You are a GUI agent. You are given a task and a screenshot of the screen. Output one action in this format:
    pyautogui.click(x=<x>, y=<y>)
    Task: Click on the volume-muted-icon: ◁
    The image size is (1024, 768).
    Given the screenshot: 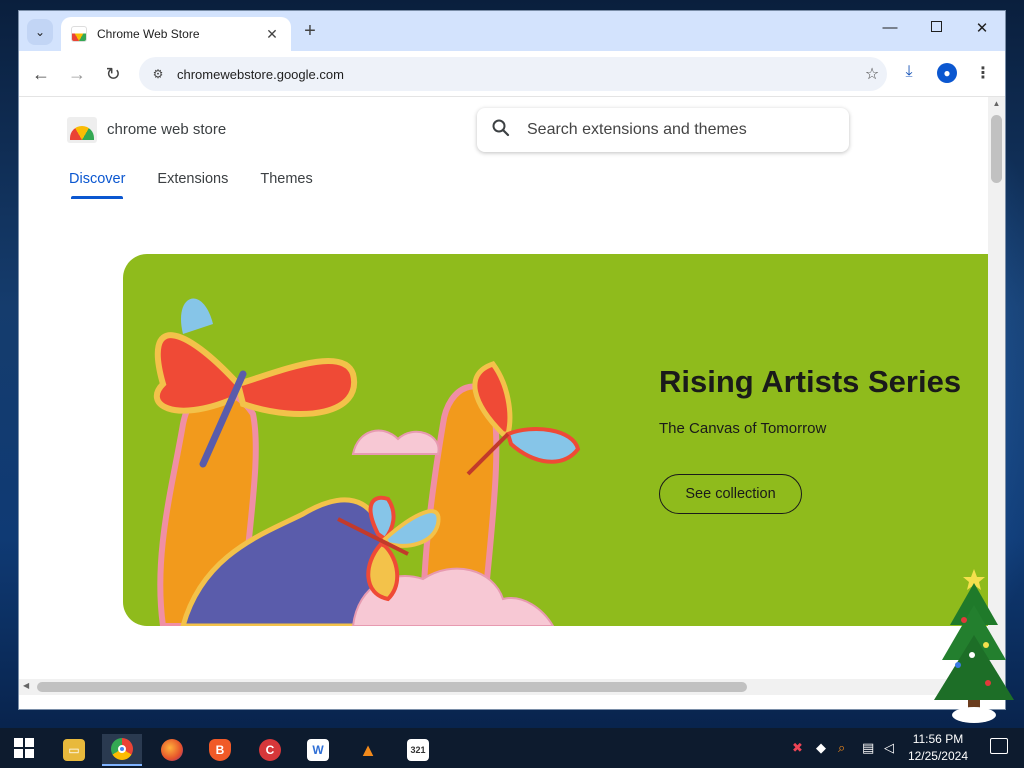 What is the action you would take?
    pyautogui.click(x=889, y=748)
    